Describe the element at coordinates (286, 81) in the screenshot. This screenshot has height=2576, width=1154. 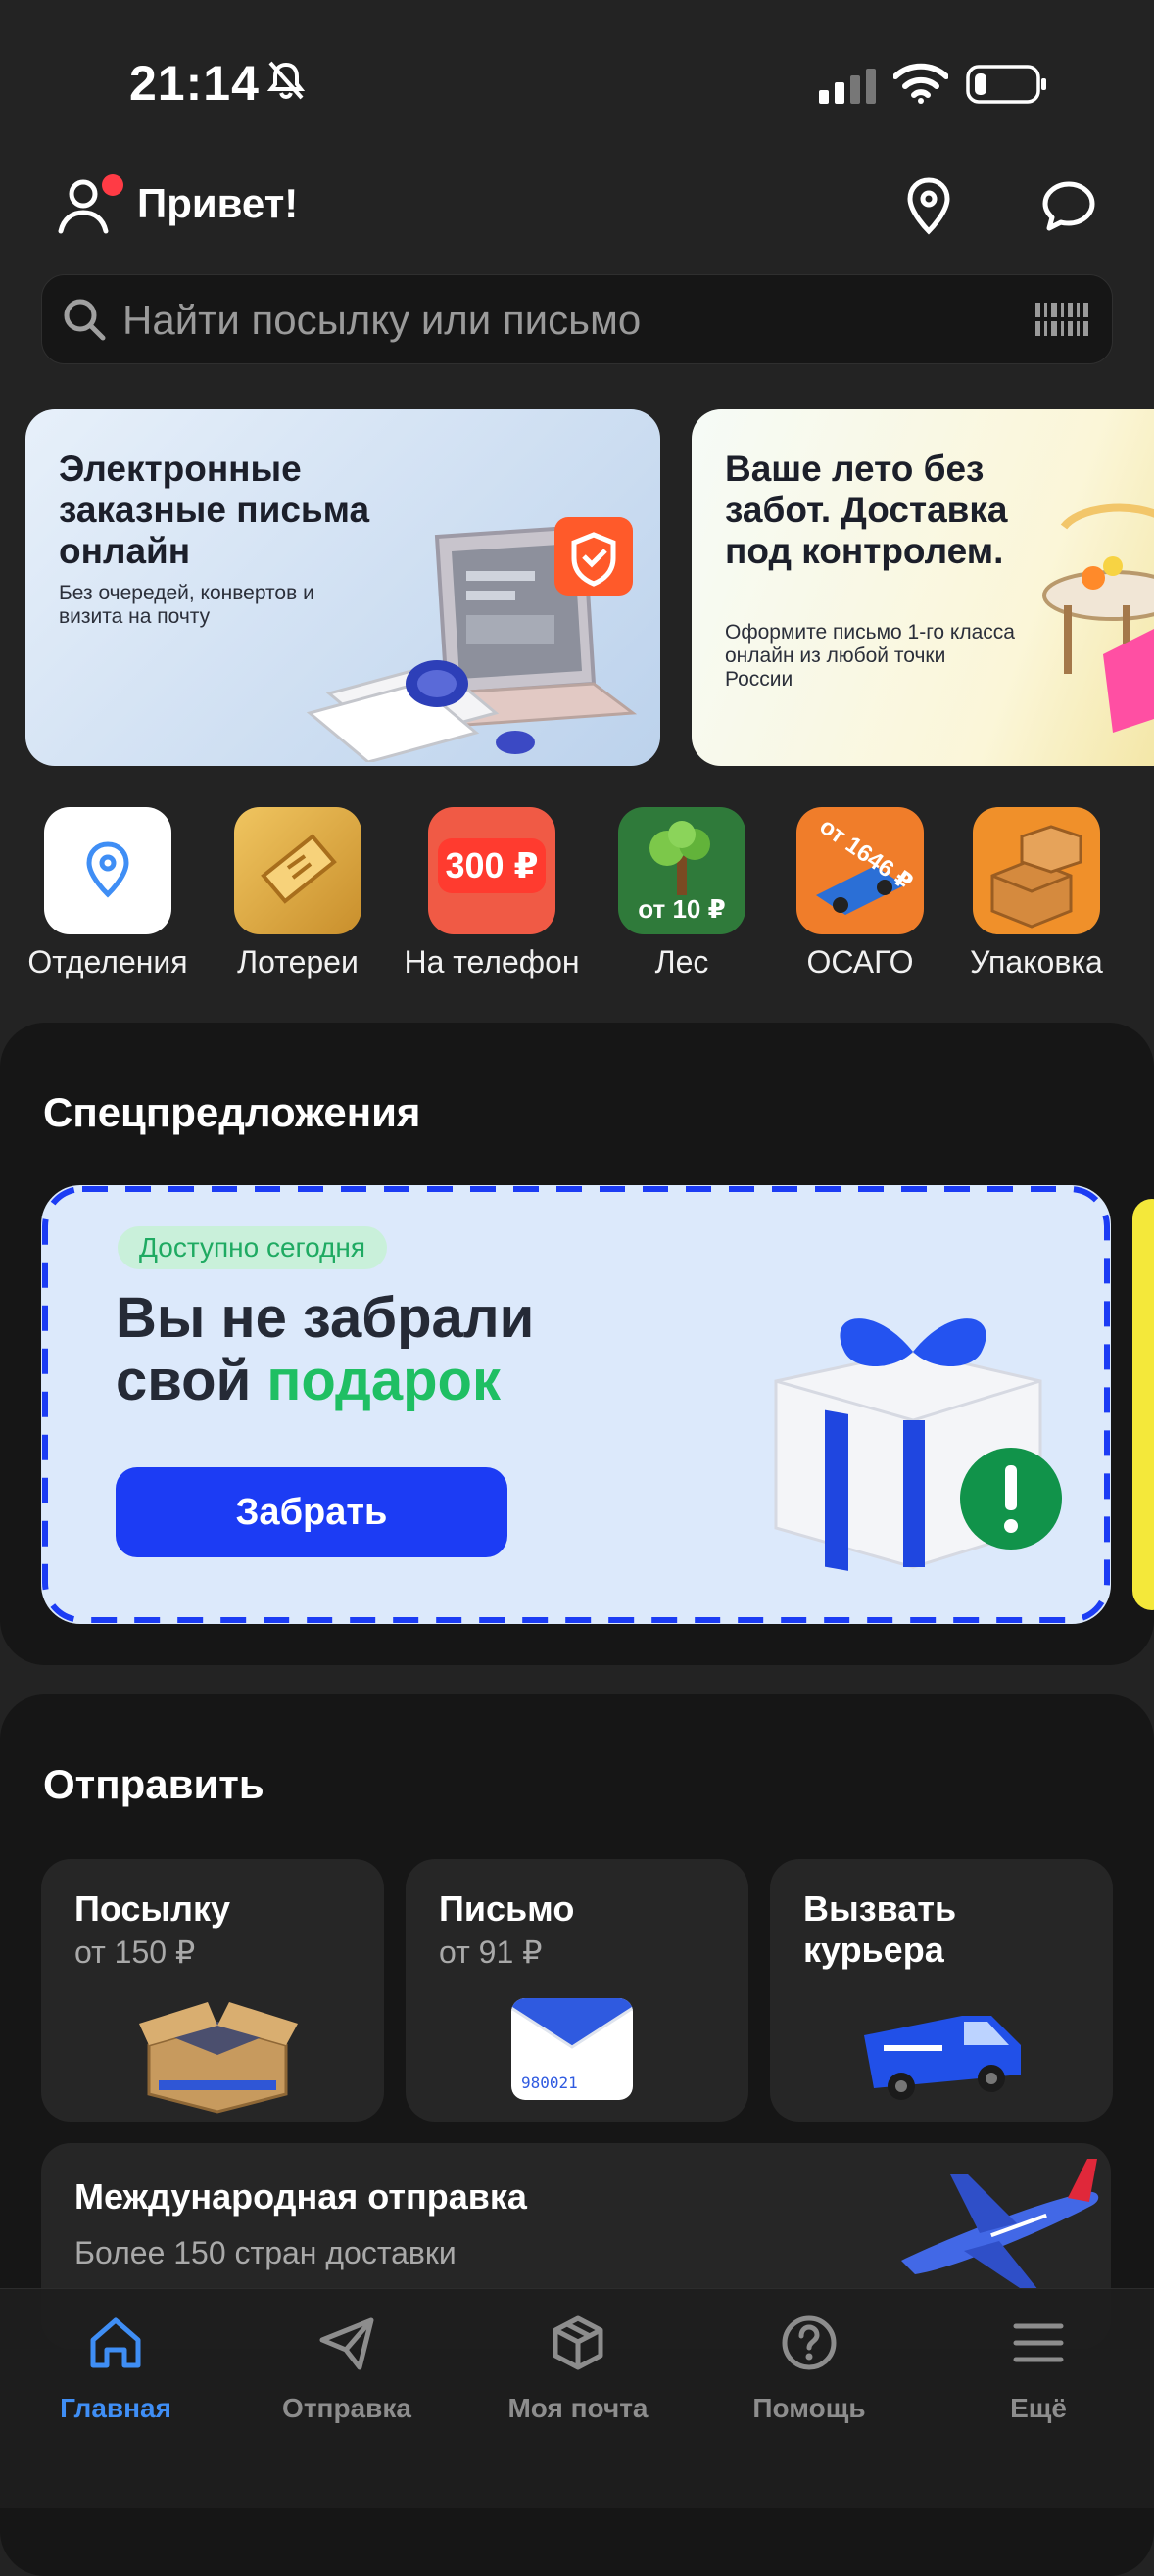
I see `bell-muted-icon` at that location.